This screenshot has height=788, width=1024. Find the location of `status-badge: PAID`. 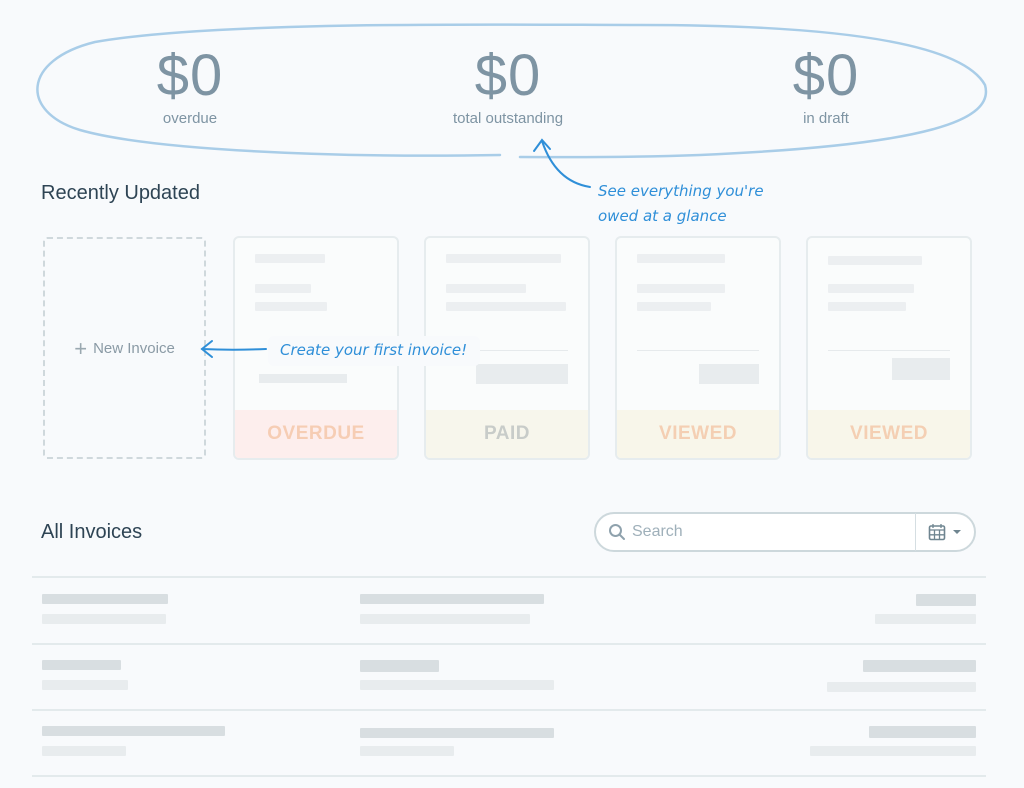

status-badge: PAID is located at coordinates (507, 434).